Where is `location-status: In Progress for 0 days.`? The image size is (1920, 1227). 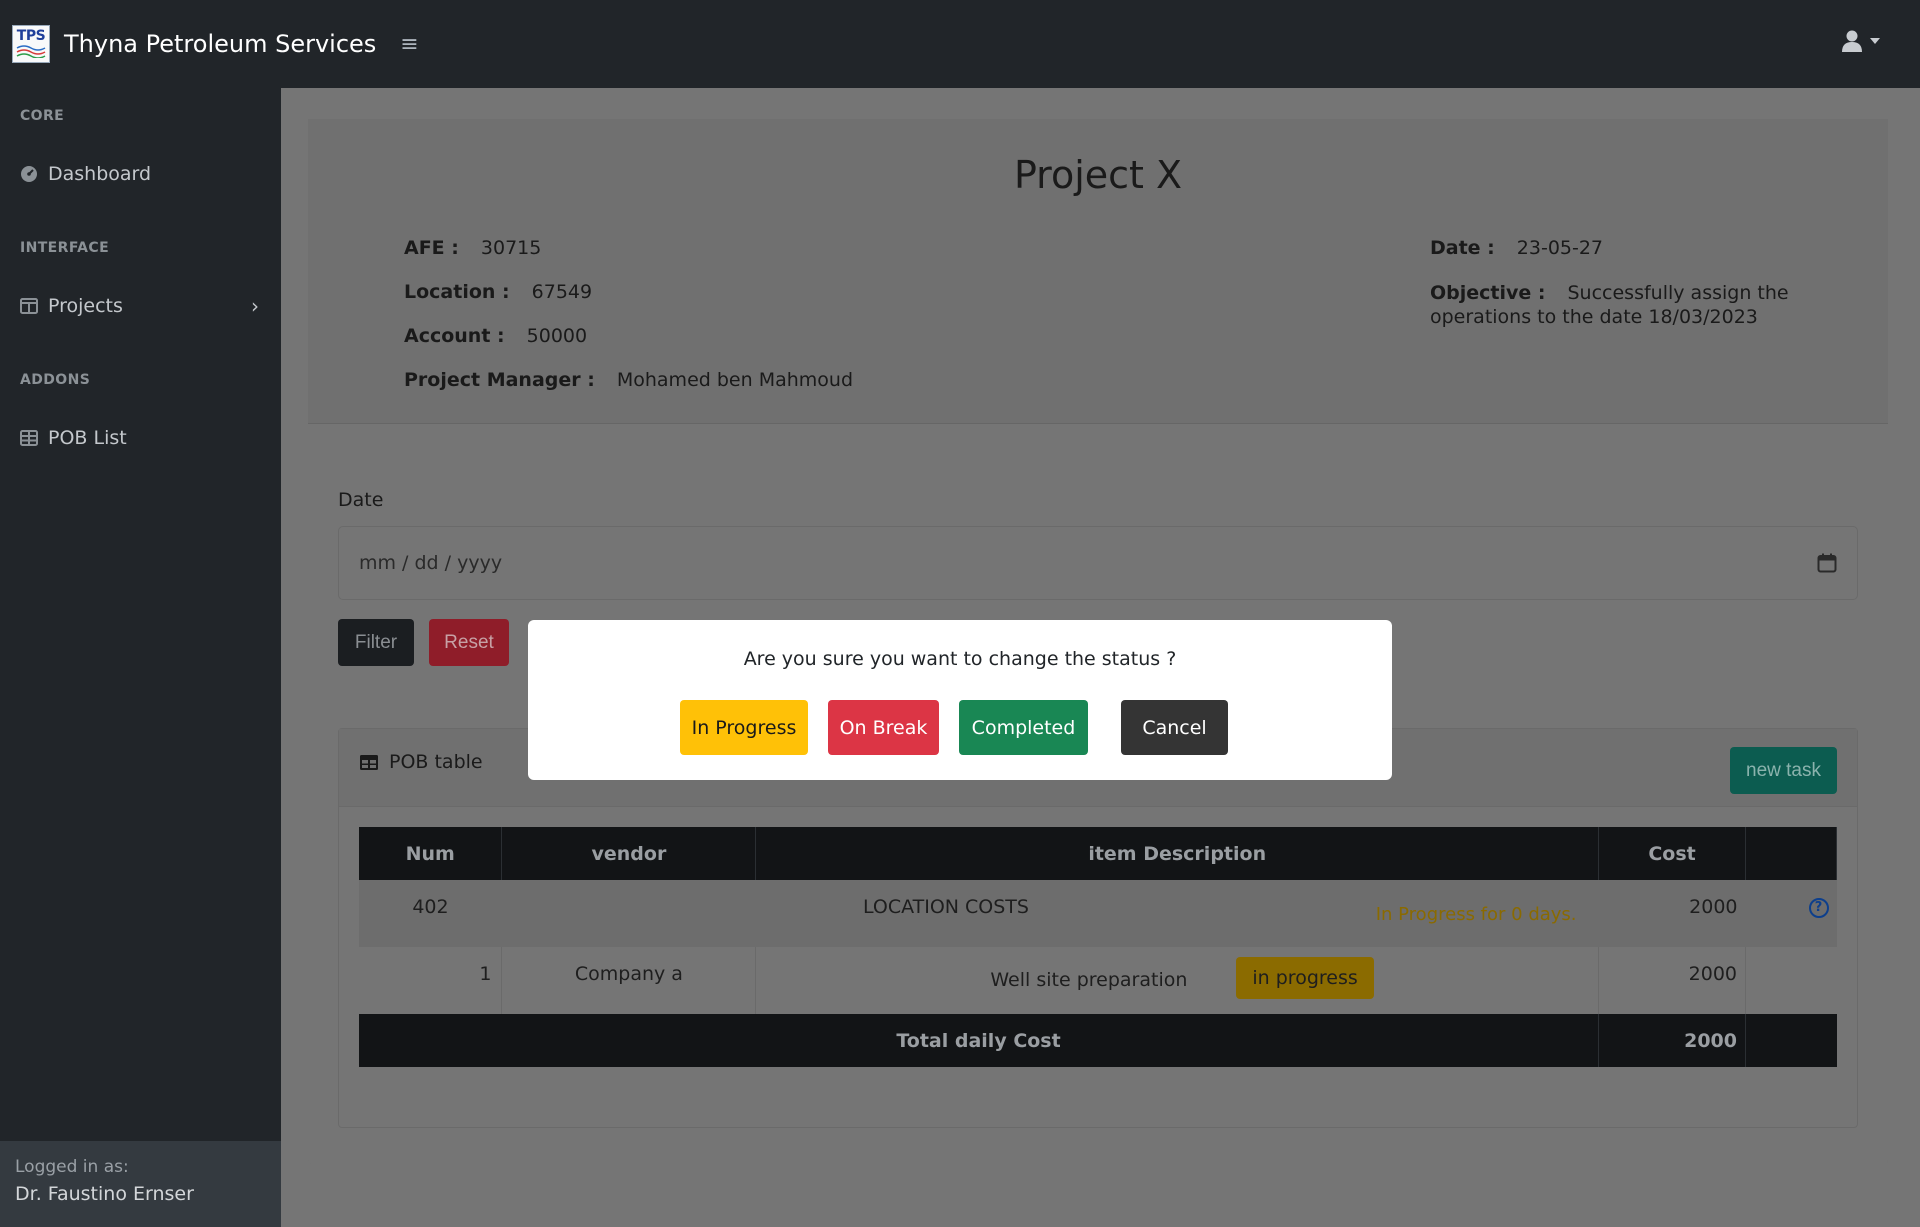
location-status: In Progress for 0 days. is located at coordinates (1476, 914).